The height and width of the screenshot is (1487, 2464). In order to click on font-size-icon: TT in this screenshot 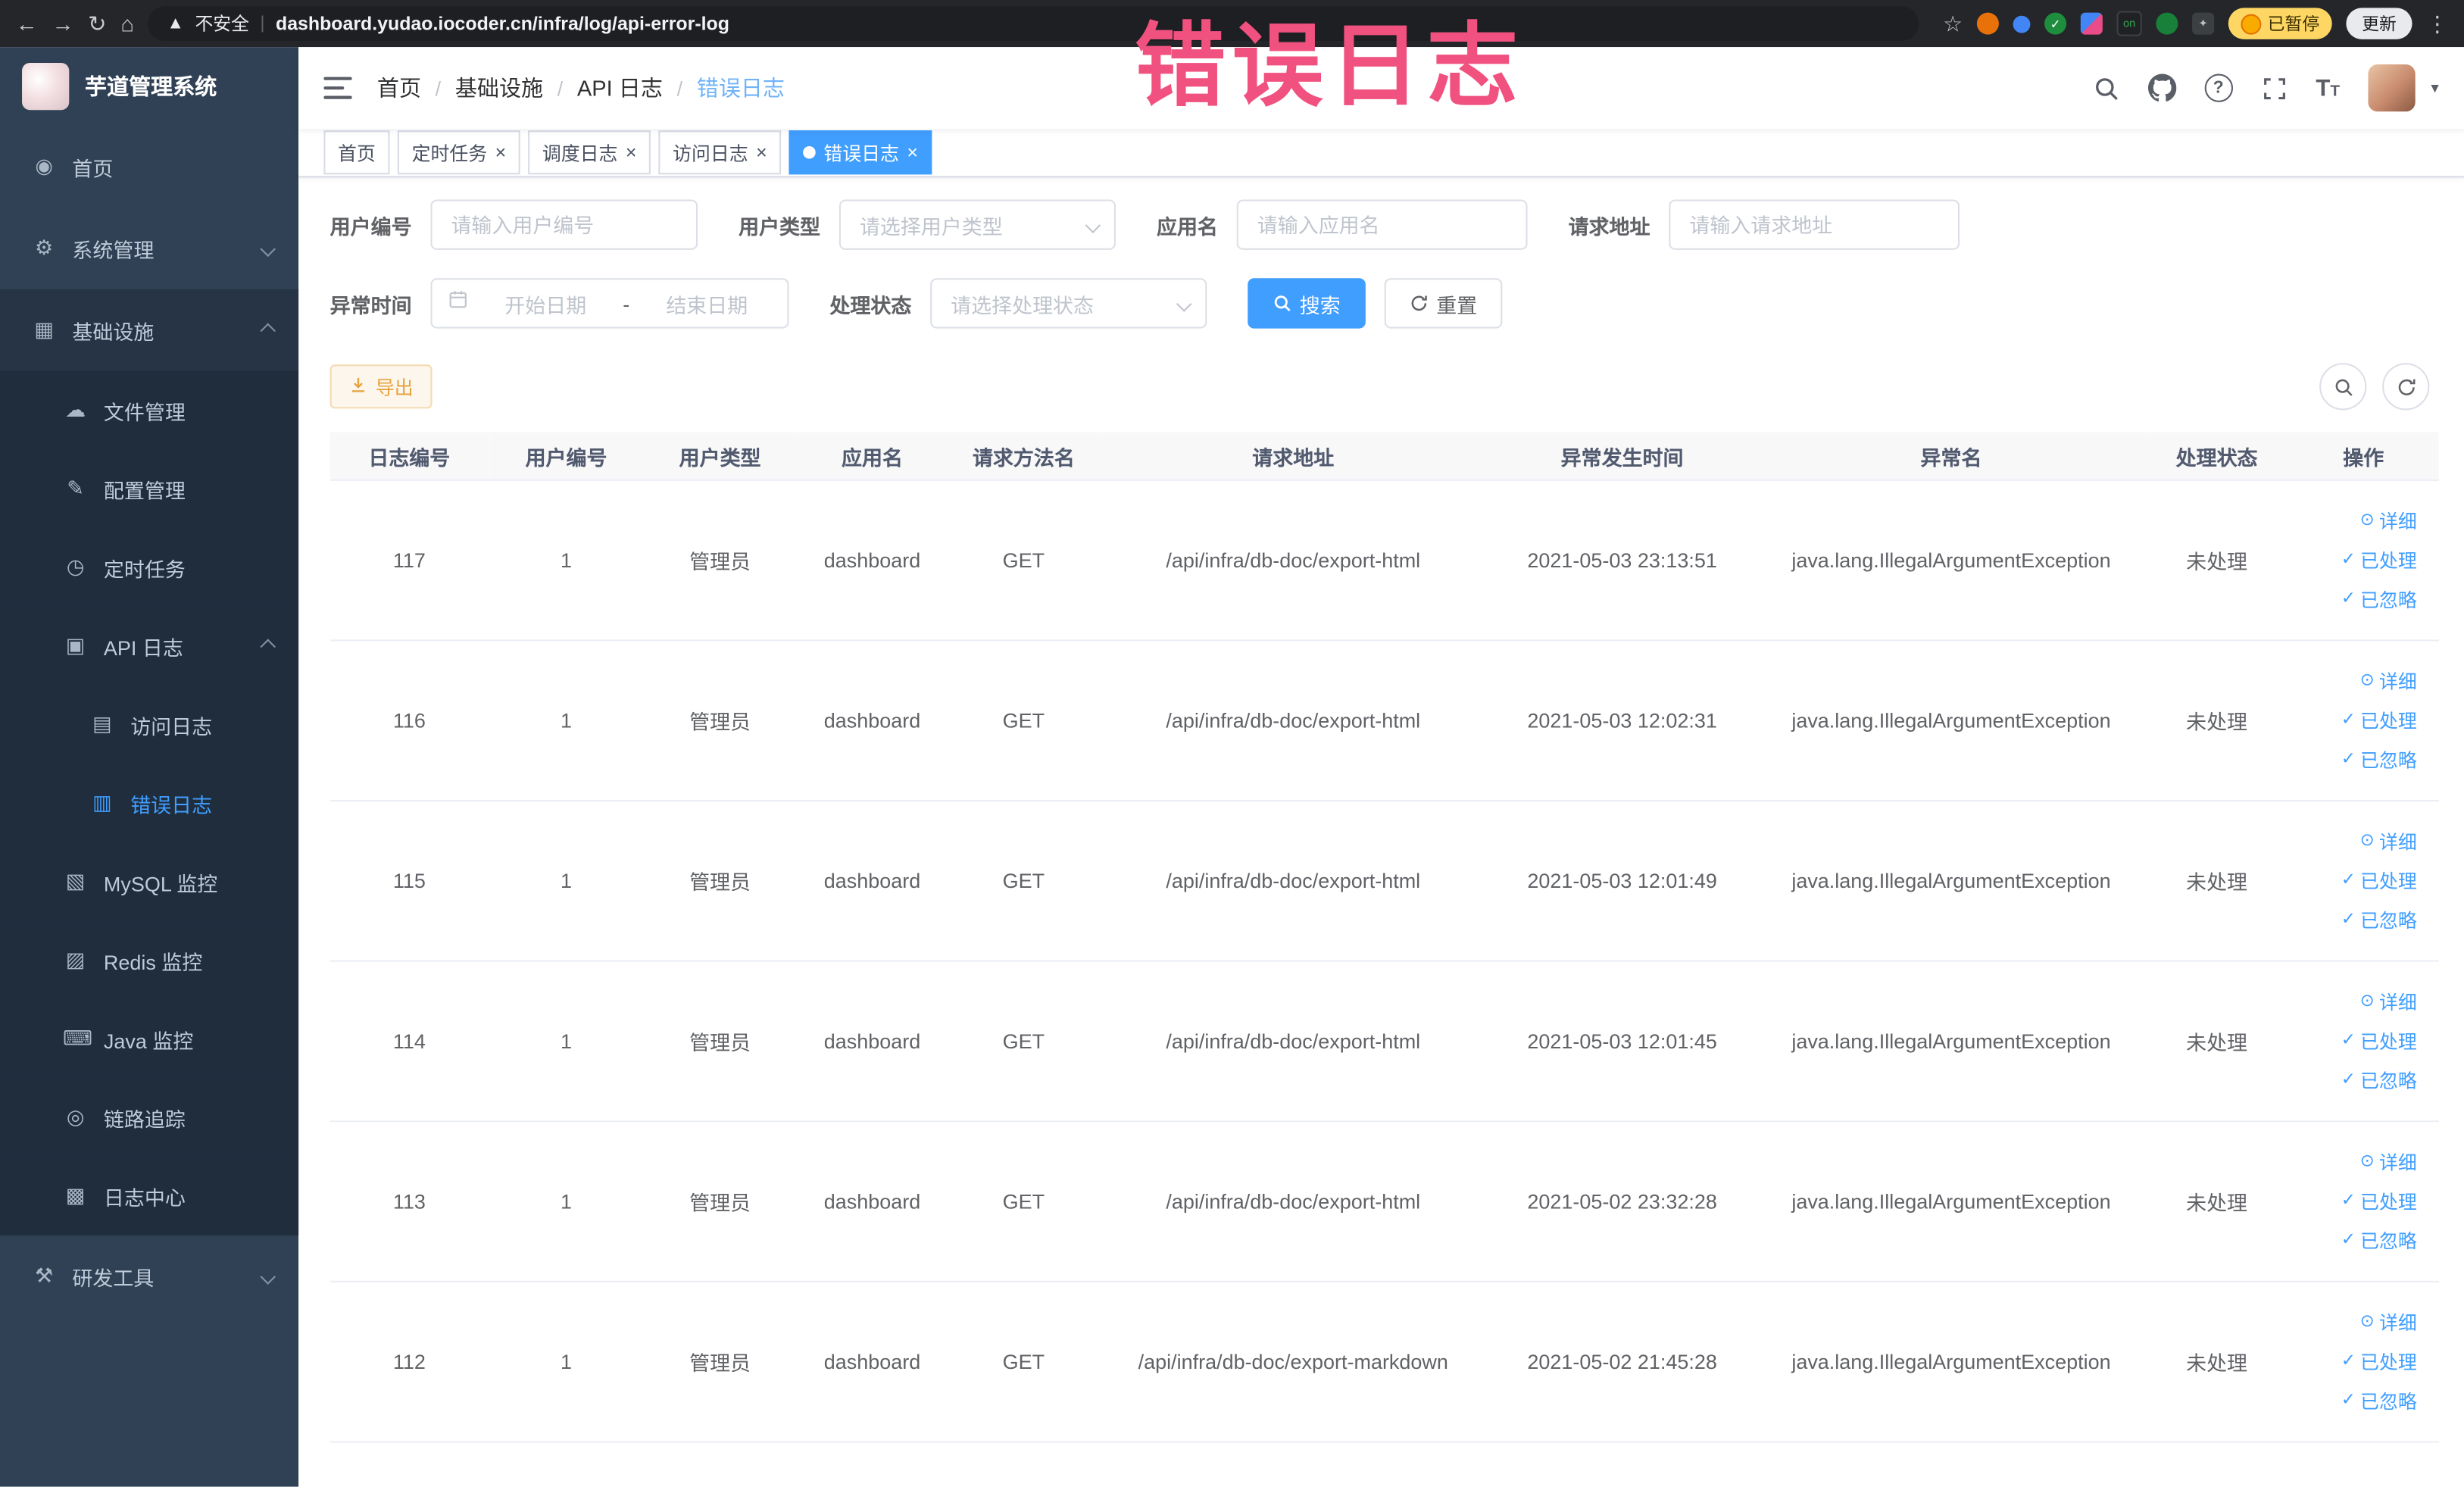, I will do `click(2328, 88)`.